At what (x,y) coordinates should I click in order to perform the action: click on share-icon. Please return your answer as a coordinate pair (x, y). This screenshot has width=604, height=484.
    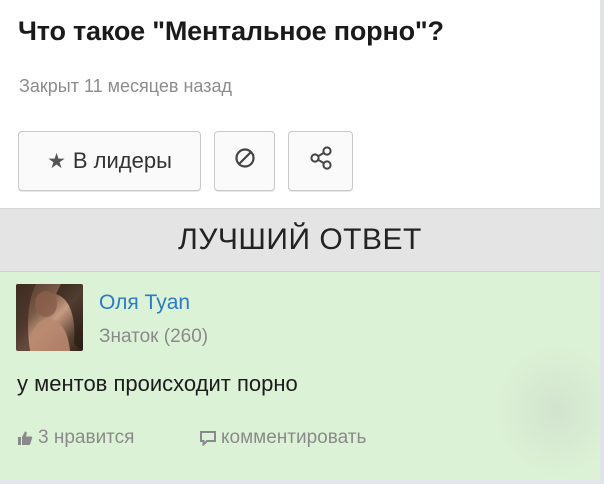
    Looking at the image, I should click on (321, 161).